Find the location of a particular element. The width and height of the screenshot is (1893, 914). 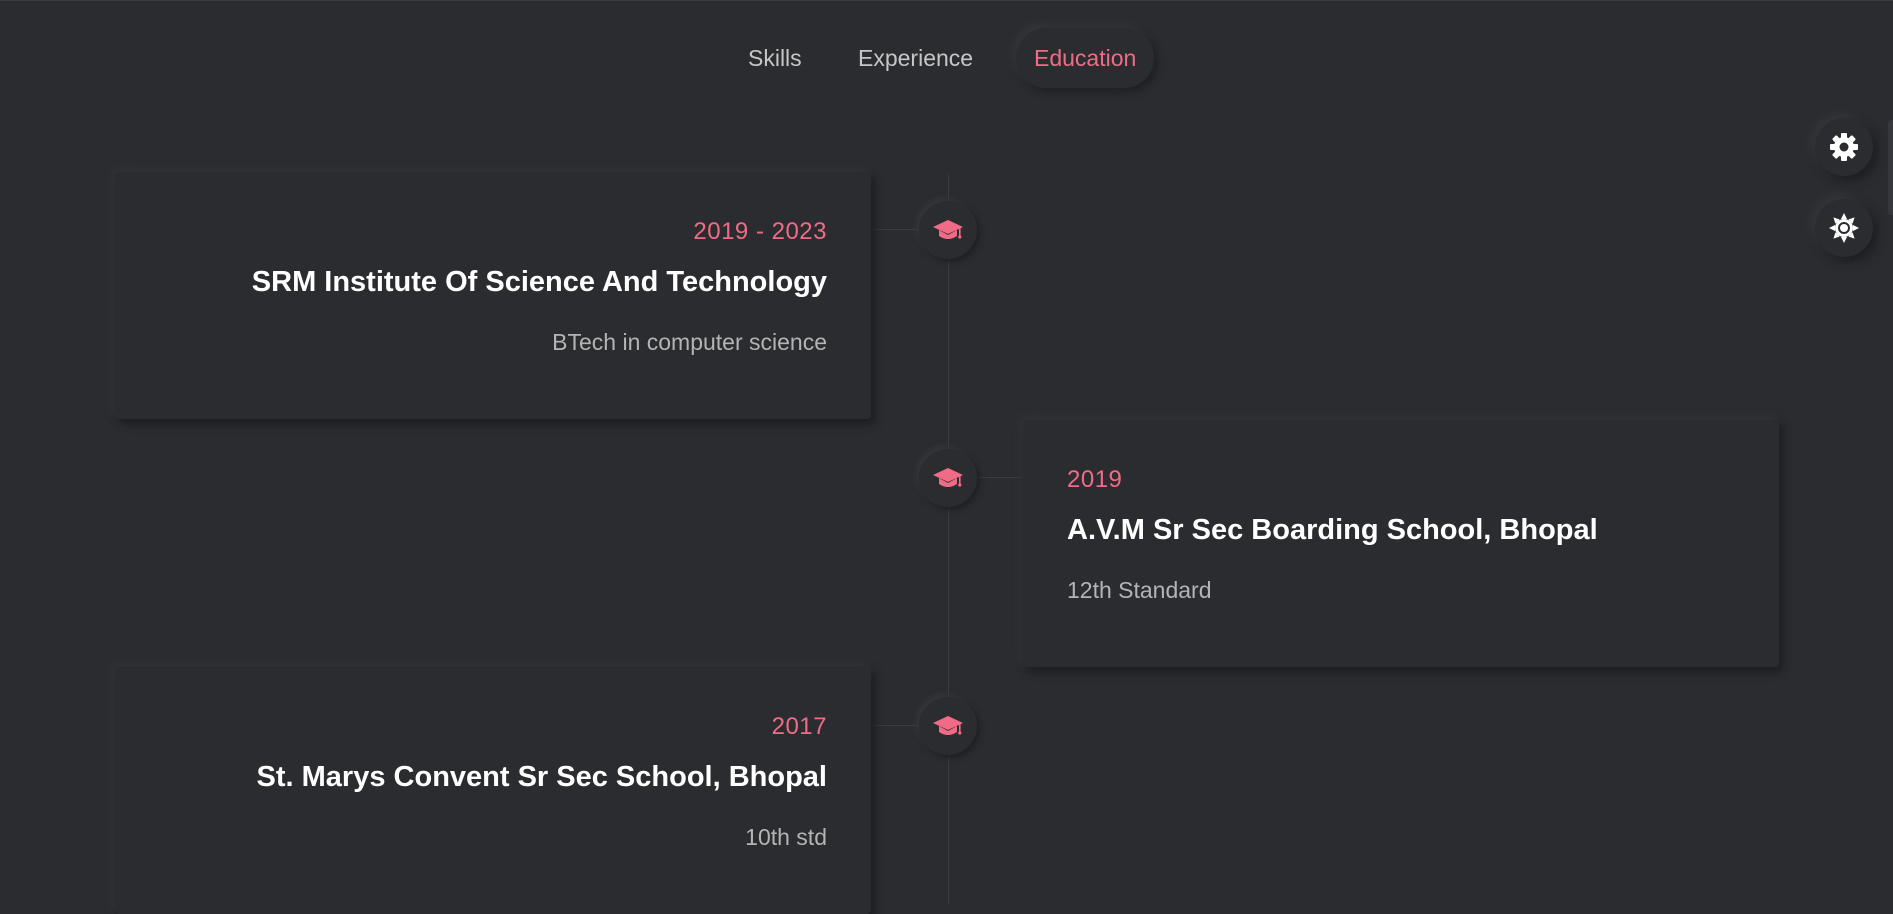

institution-name: St. Marys Convent Sr Sec School, Bhopal is located at coordinates (541, 777).